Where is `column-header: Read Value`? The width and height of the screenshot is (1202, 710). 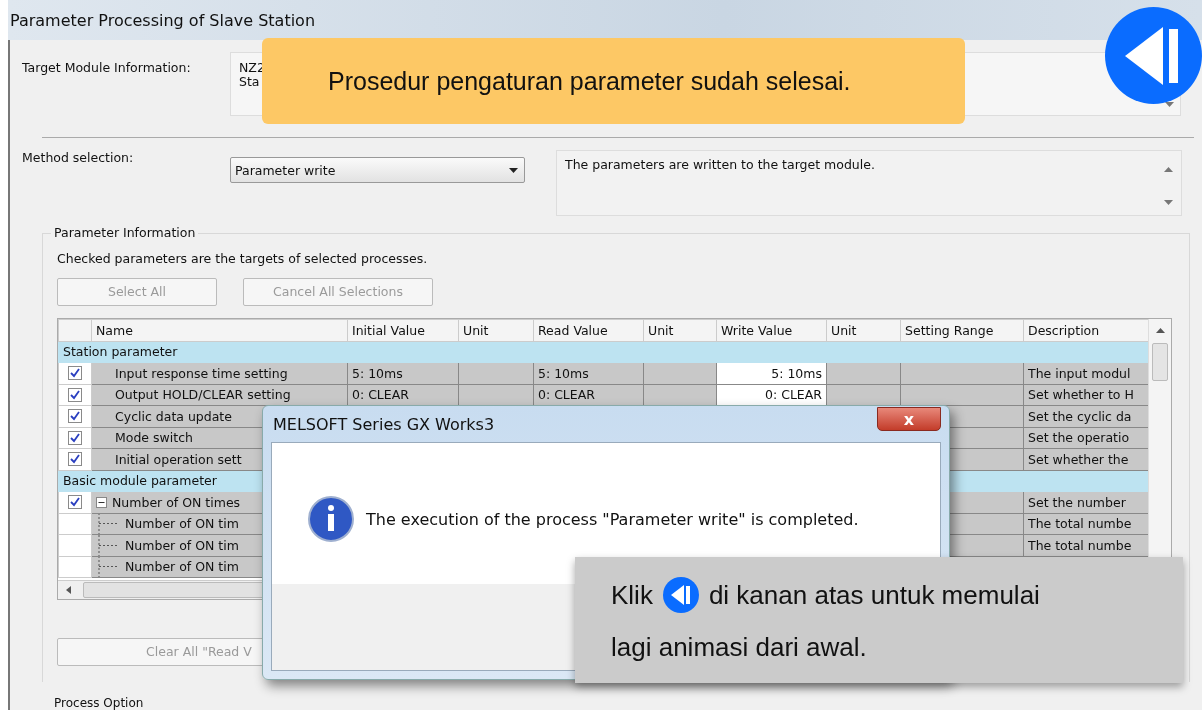
column-header: Read Value is located at coordinates (588, 330).